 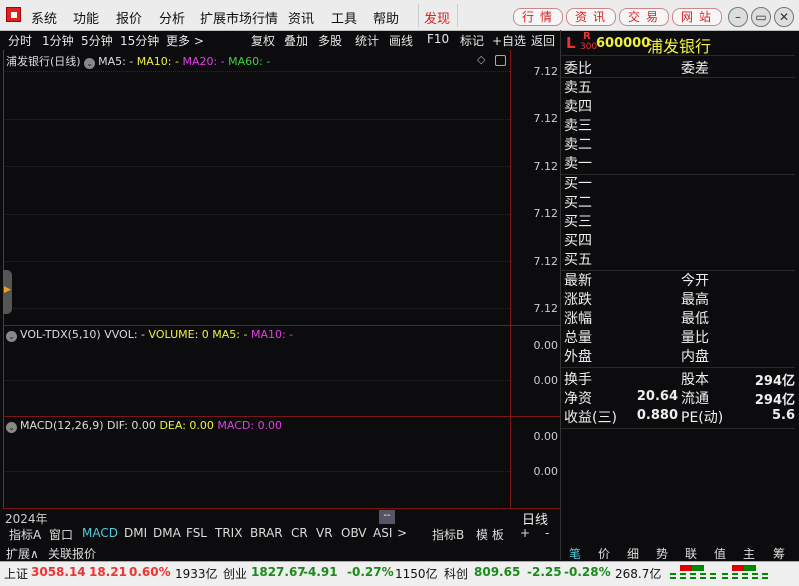 I want to click on kc-index-name: 科创, so click(x=456, y=573).